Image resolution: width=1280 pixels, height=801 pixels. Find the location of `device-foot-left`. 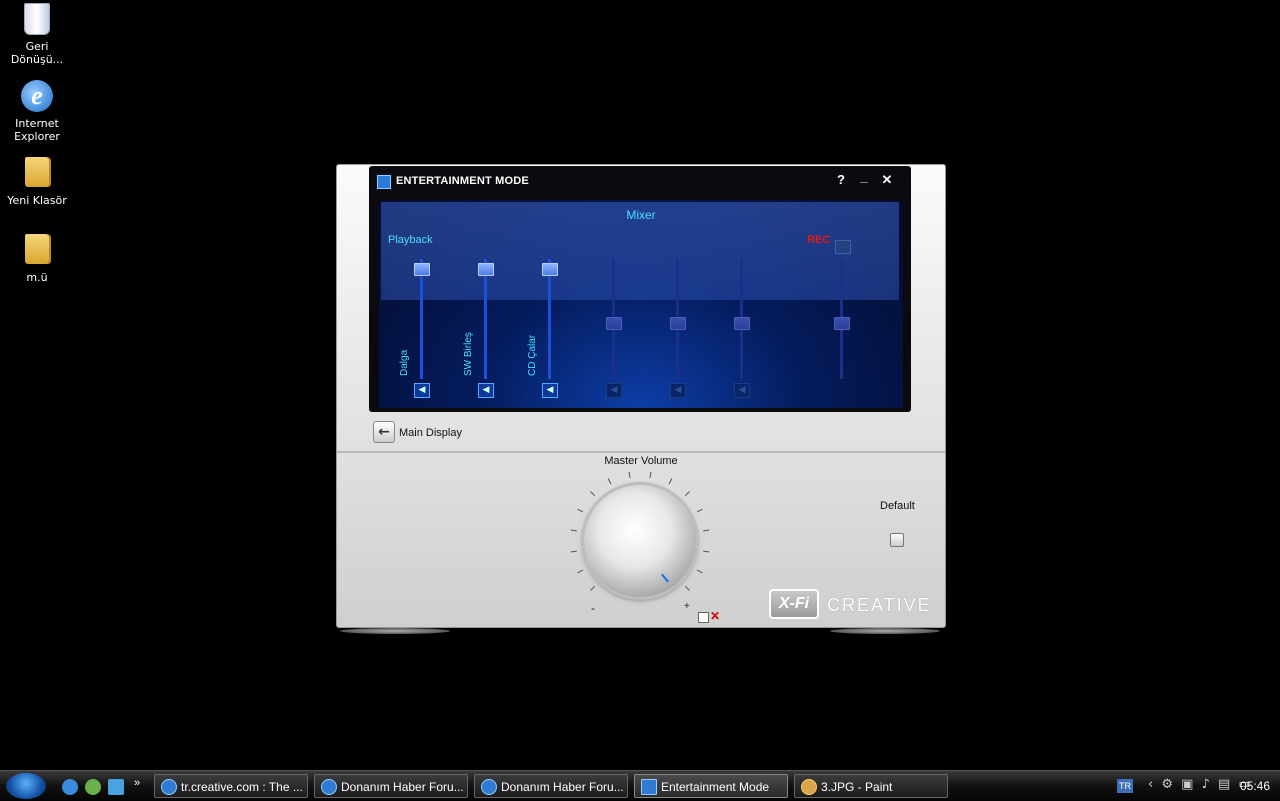

device-foot-left is located at coordinates (395, 631).